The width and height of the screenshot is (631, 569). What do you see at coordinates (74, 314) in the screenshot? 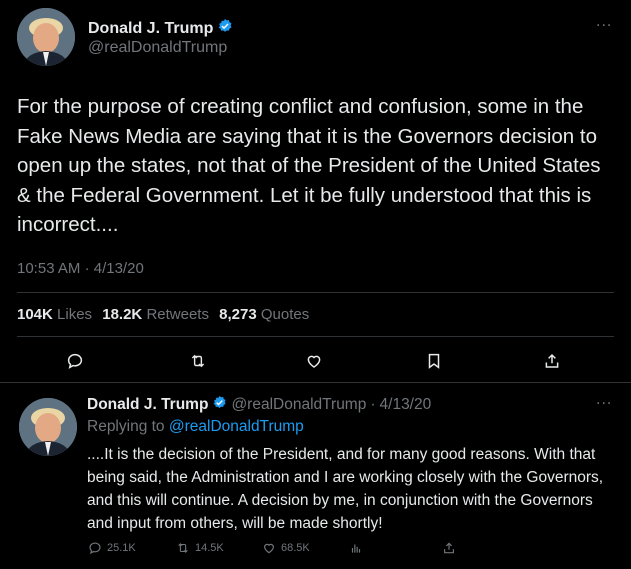
I see `likes-label: Likes` at bounding box center [74, 314].